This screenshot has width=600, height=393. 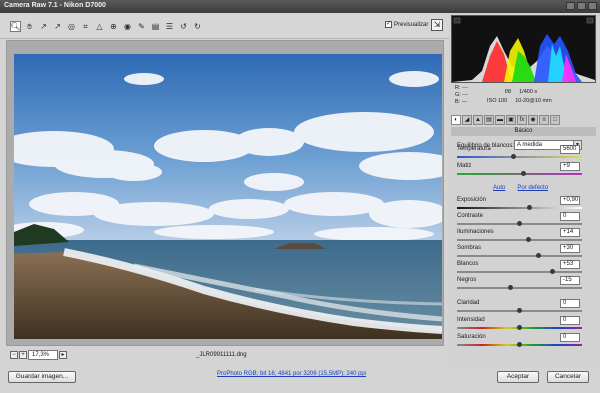 I want to click on hand-icon: ✋︎, so click(x=29, y=26).